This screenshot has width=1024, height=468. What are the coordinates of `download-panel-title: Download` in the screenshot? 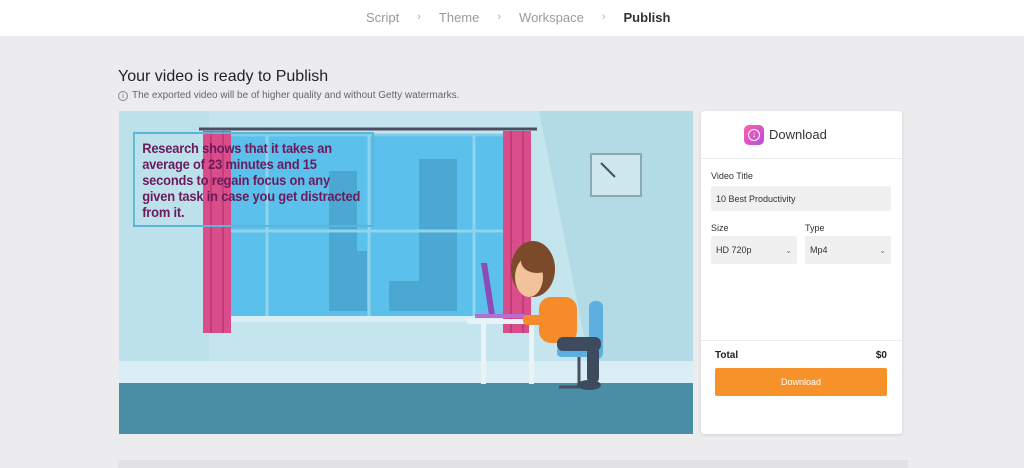 It's located at (798, 134).